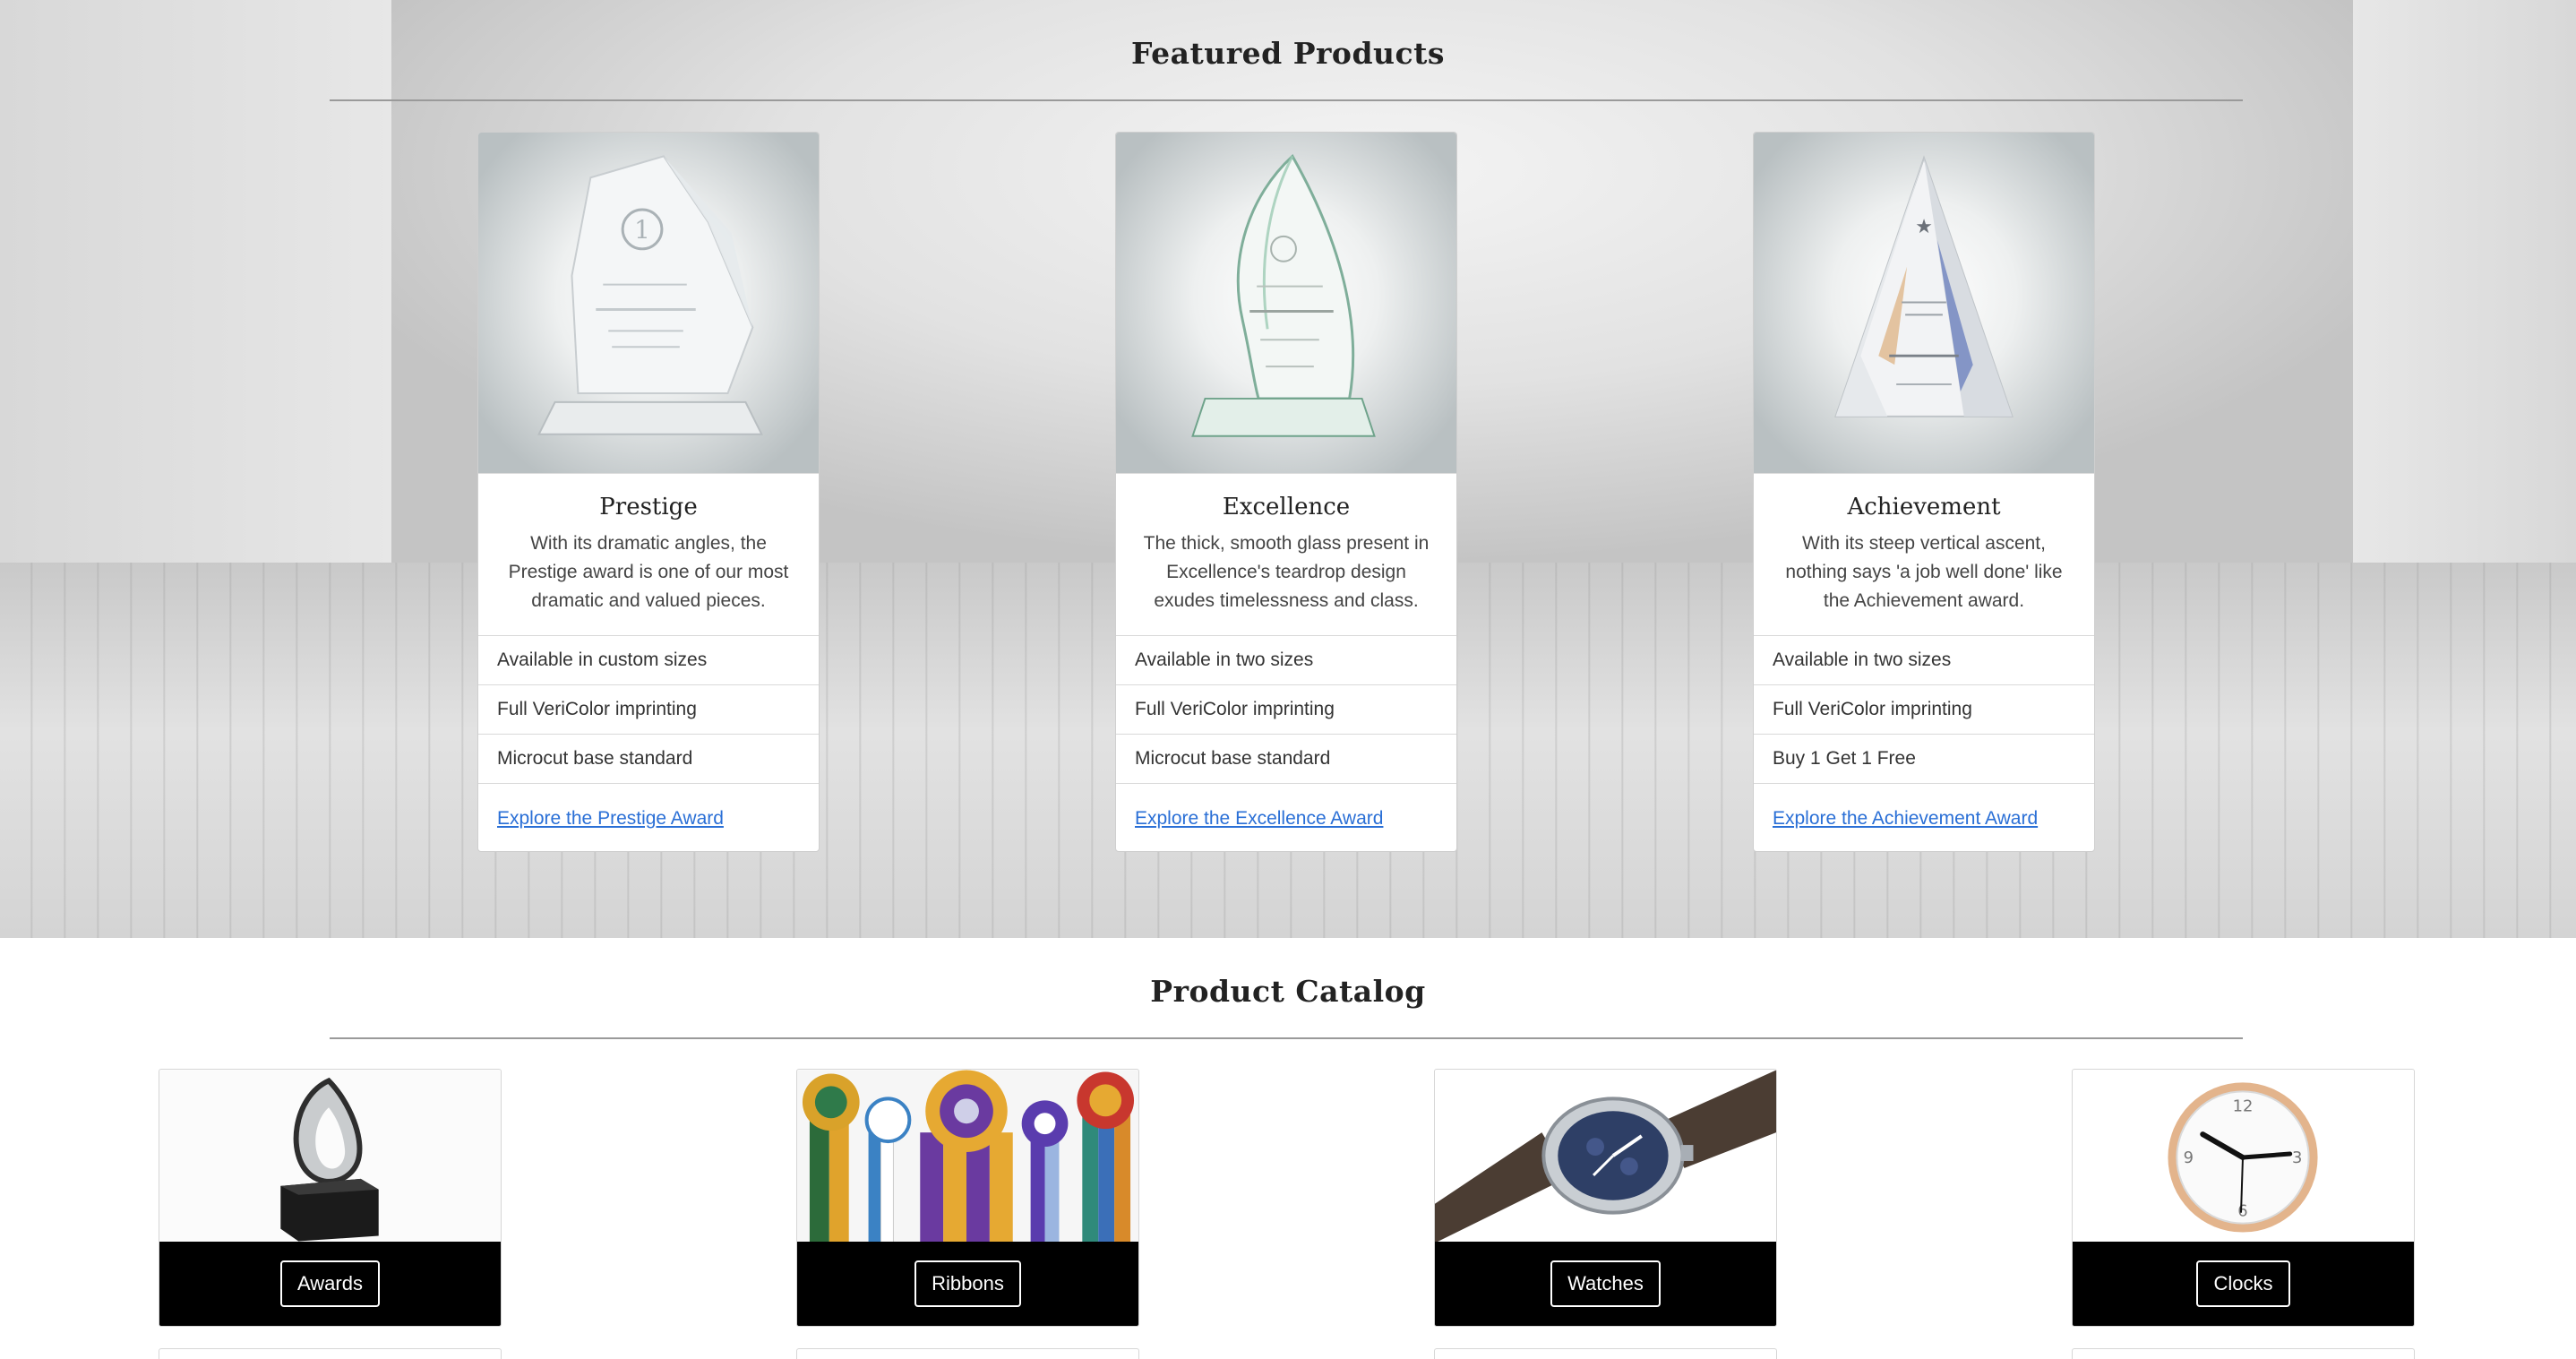 The height and width of the screenshot is (1359, 2576). Describe the element at coordinates (1286, 303) in the screenshot. I see `excellence-award-image` at that location.